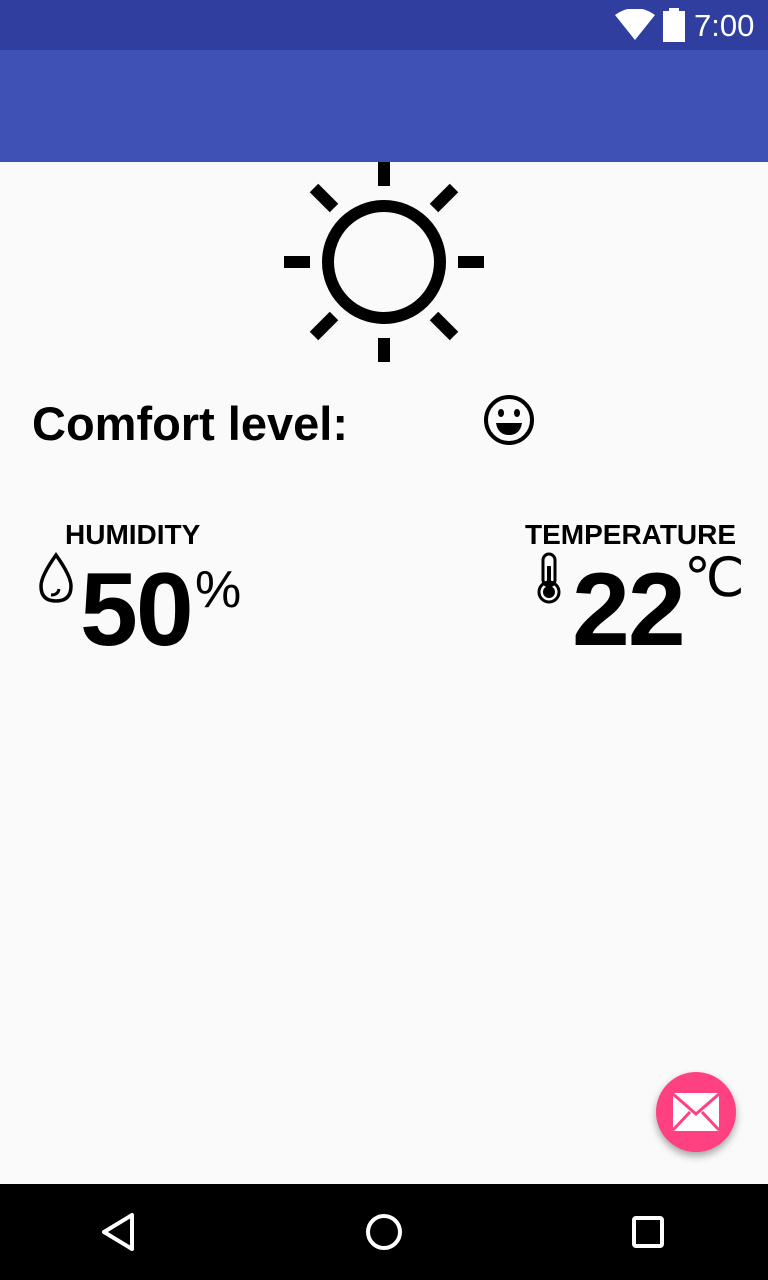  Describe the element at coordinates (629, 610) in the screenshot. I see `temperature-value: 22` at that location.